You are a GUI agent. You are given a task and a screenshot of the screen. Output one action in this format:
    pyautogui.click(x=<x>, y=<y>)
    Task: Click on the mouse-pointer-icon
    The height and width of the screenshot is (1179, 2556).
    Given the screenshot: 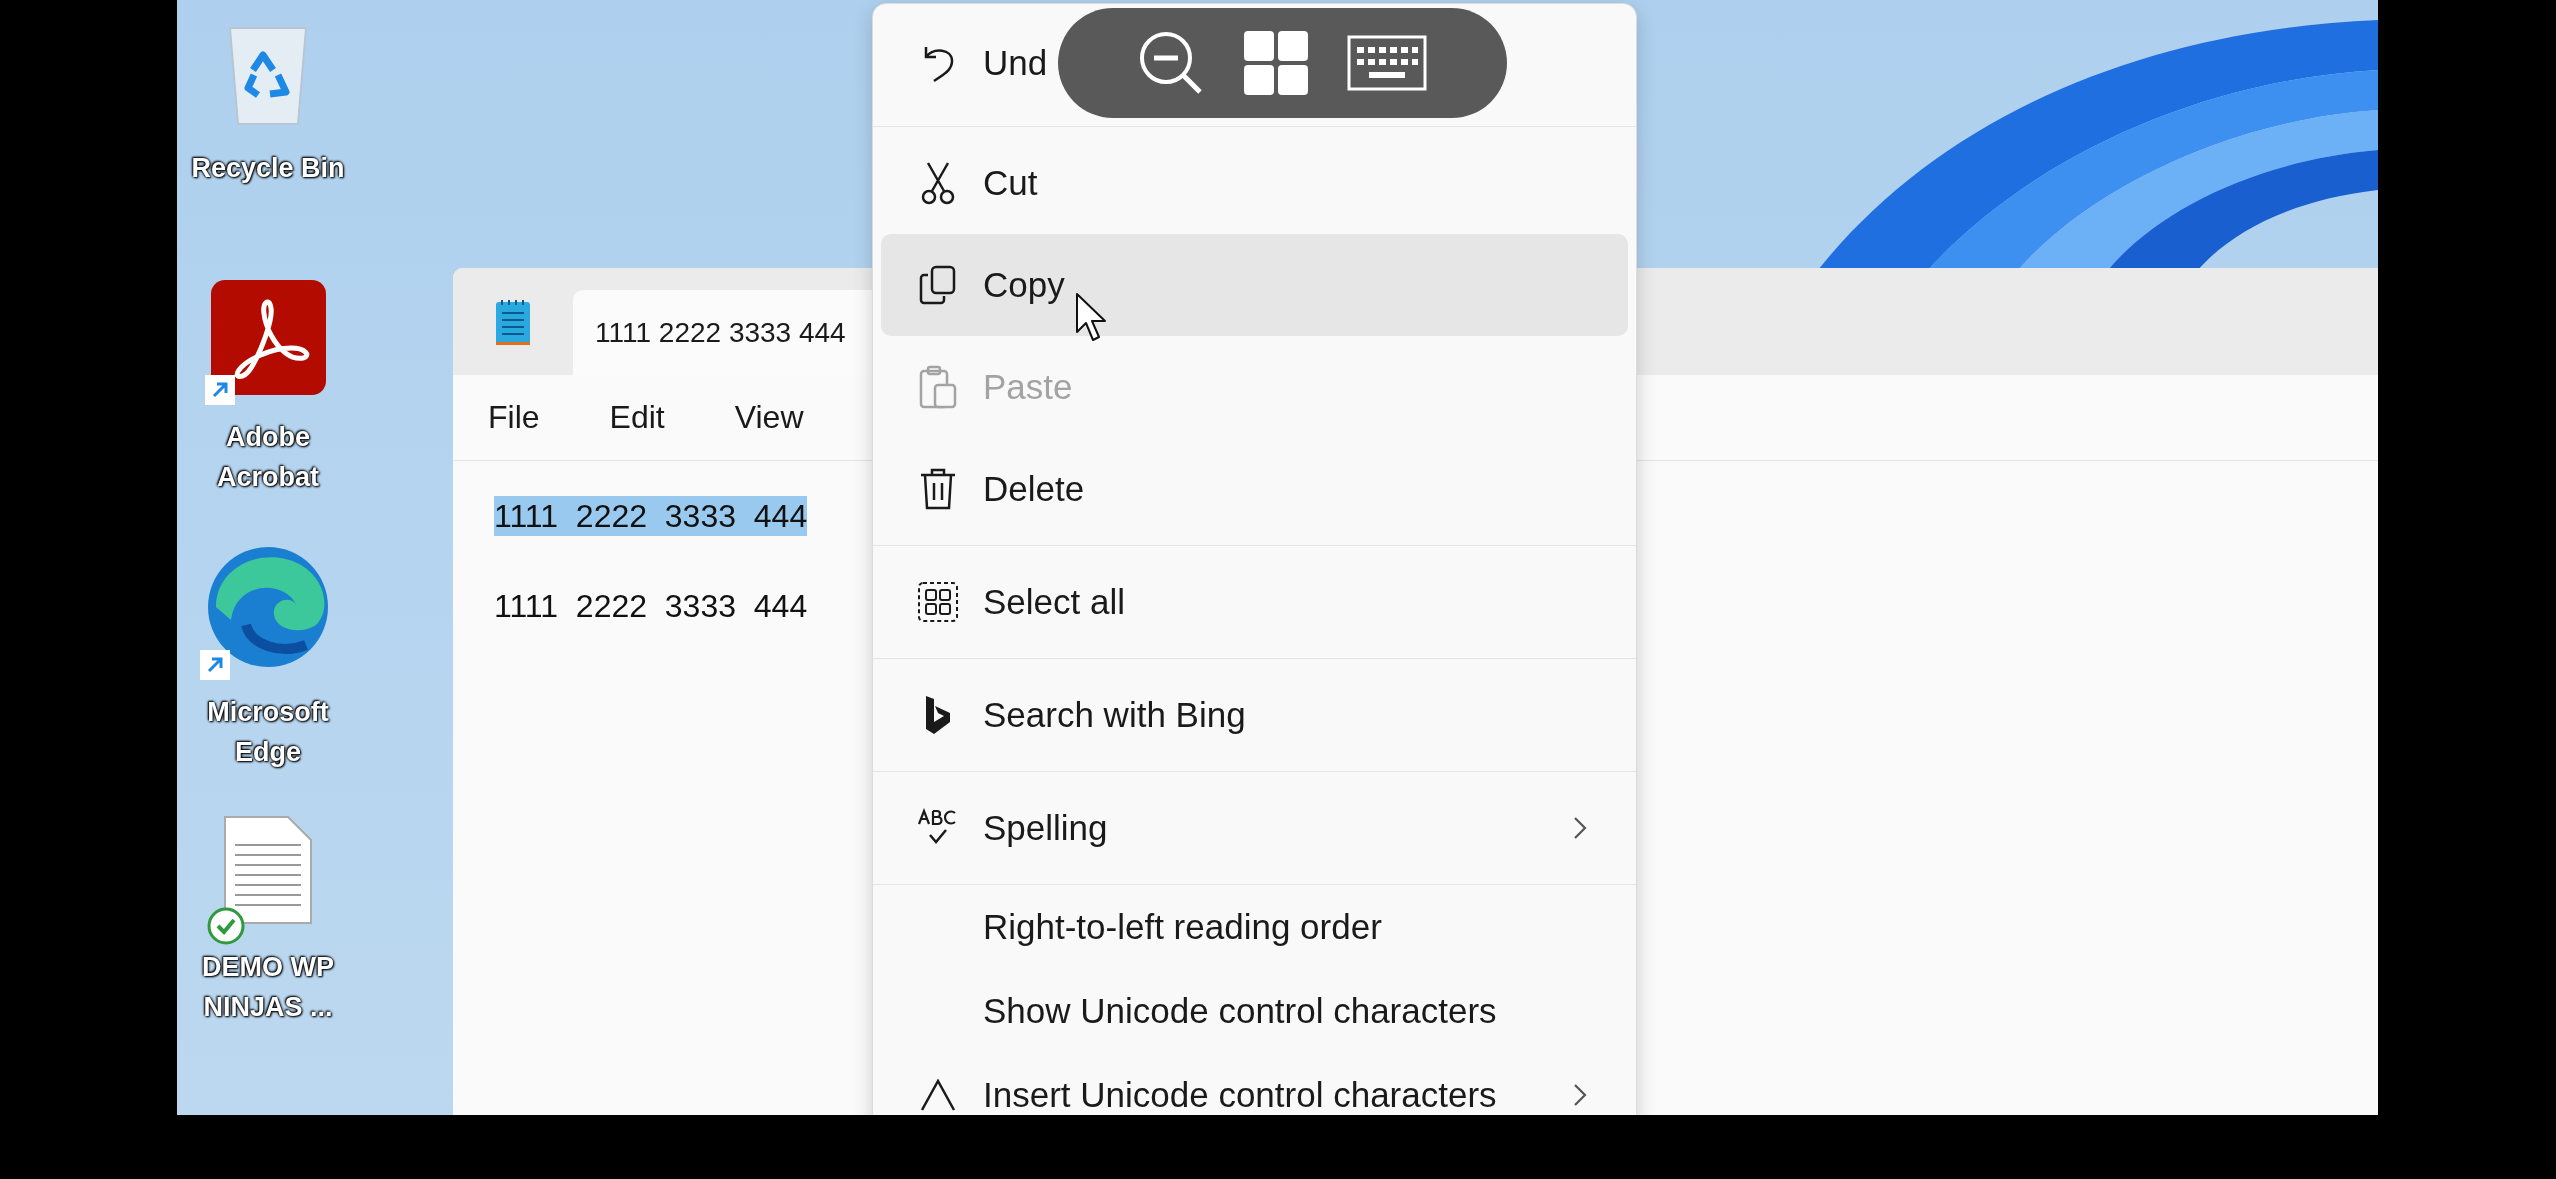 What is the action you would take?
    pyautogui.click(x=1092, y=318)
    